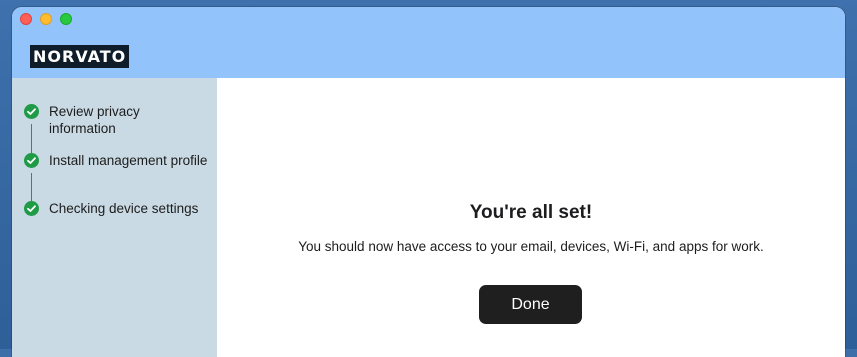 This screenshot has width=857, height=357. I want to click on zoom-window-button, so click(66, 19).